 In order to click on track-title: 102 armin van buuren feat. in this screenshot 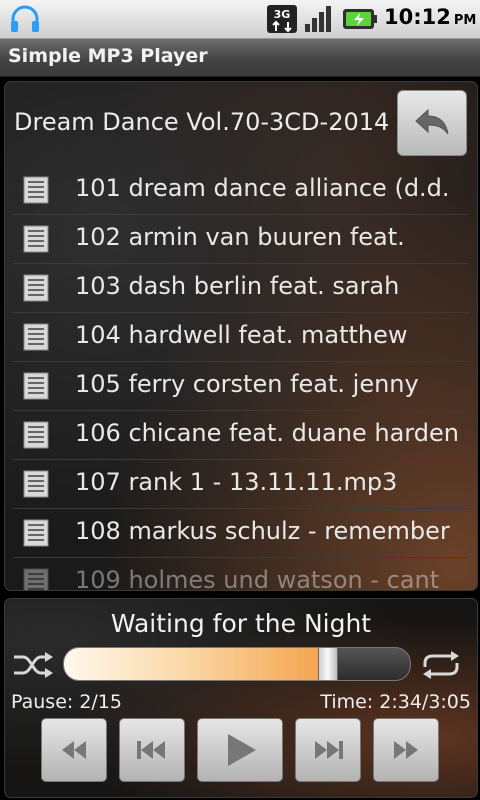, I will do `click(240, 237)`.